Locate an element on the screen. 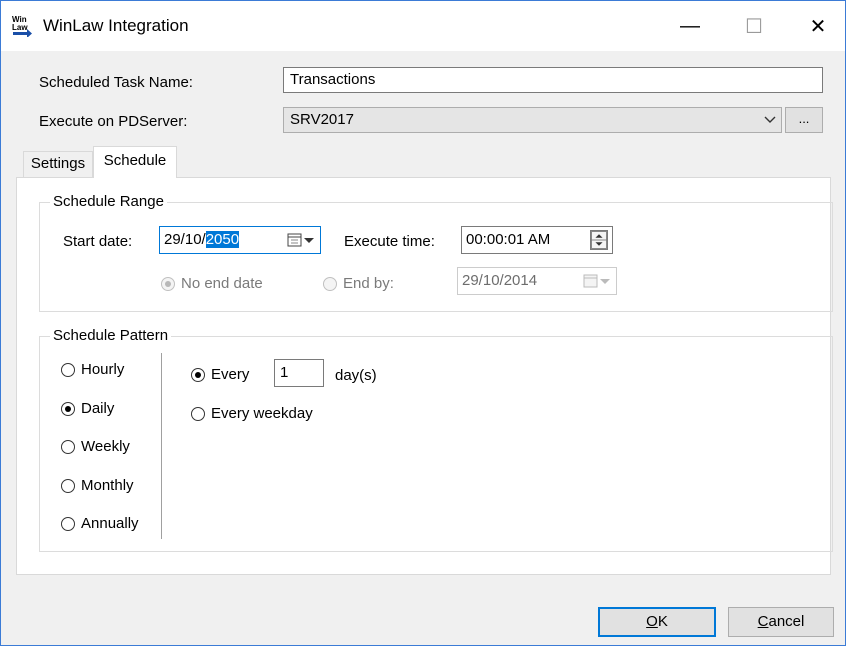  daily-label: Daily is located at coordinates (98, 408).